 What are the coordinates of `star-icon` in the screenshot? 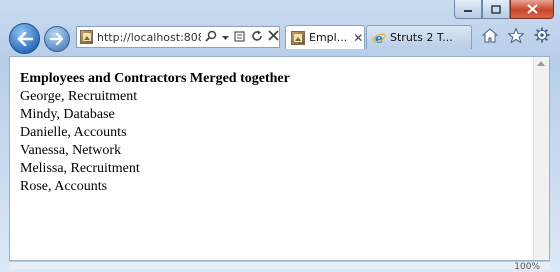 It's located at (516, 35).